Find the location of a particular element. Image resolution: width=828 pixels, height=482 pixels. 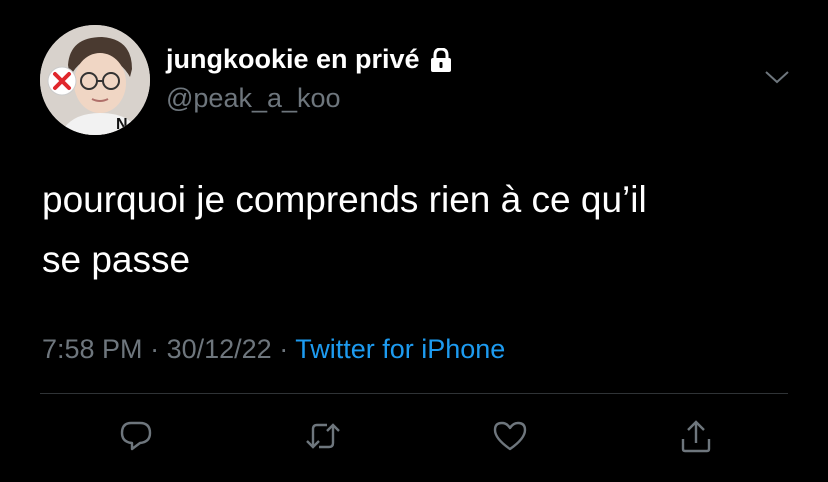

avatar-image: N is located at coordinates (95, 80).